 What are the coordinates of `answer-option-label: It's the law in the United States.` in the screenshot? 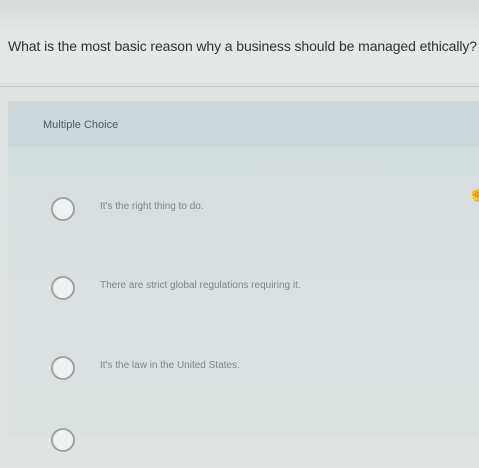 It's located at (170, 365).